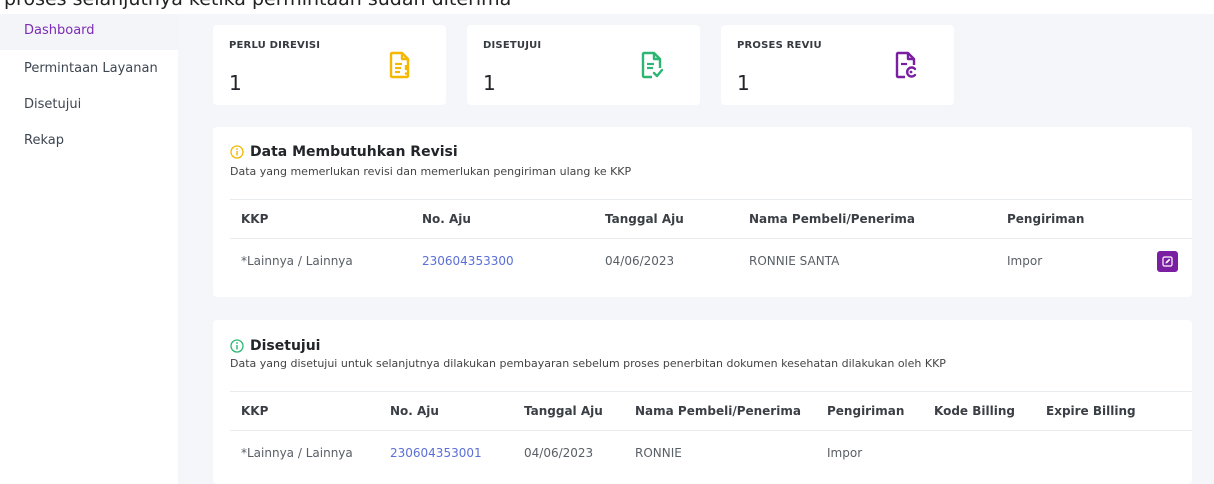  Describe the element at coordinates (446, 453) in the screenshot. I see `no-aju-link: 230604353001` at that location.